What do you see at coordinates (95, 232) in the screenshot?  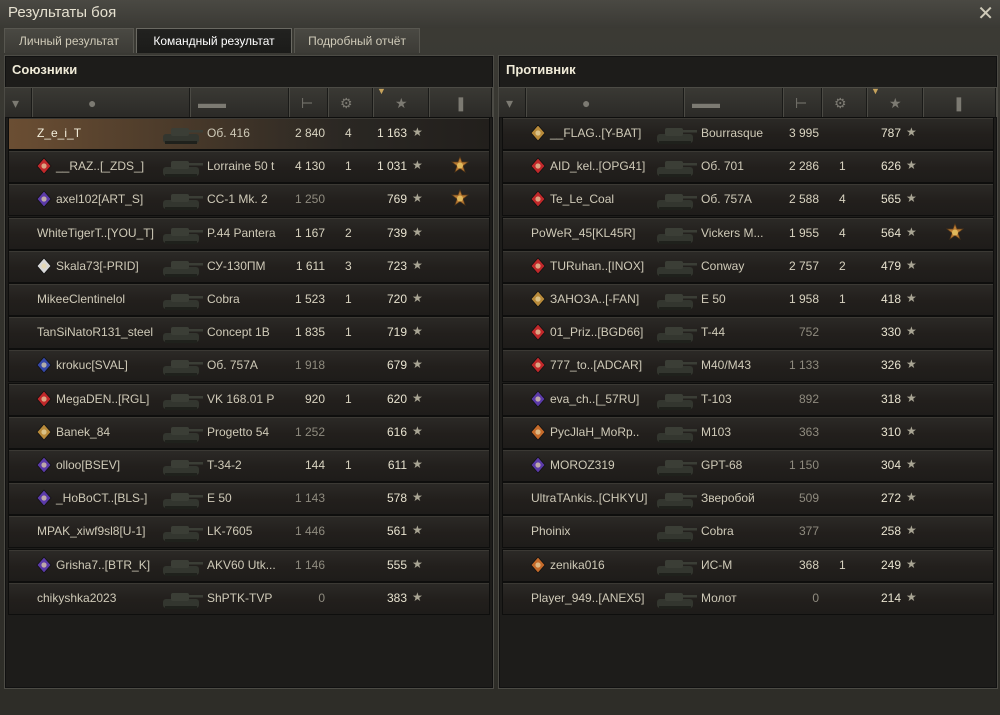 I see `player-name: WhiteTigerT..[YOU_T]` at bounding box center [95, 232].